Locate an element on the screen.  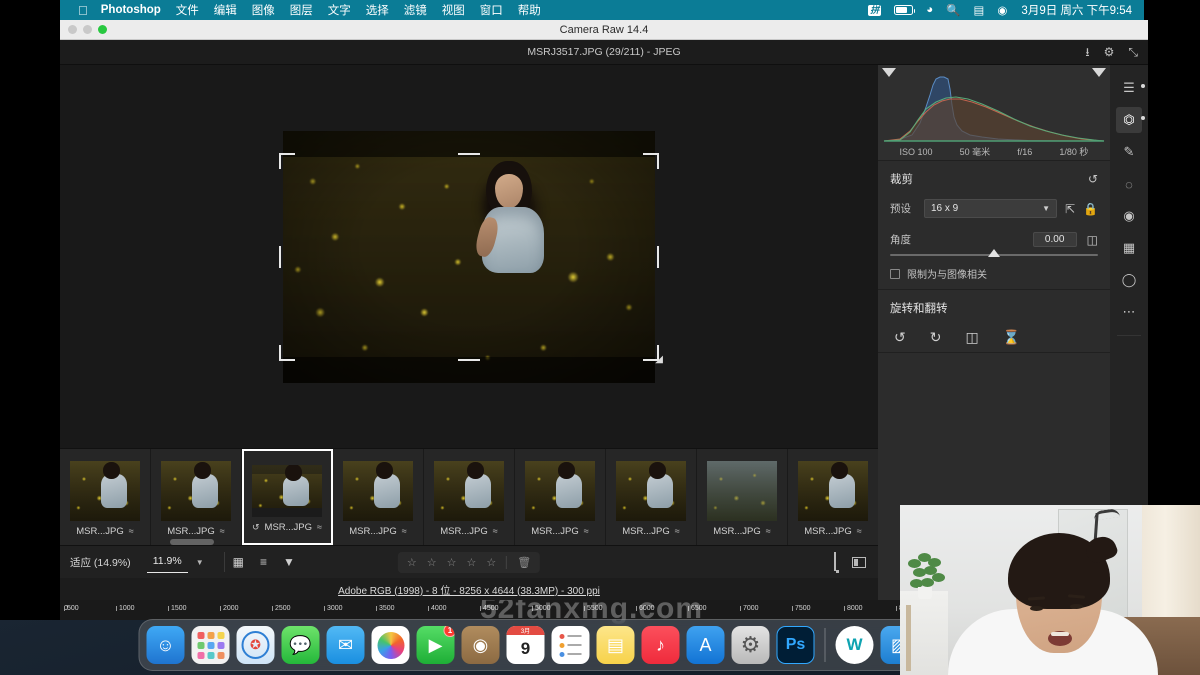
rotate-clockwise-icon: ↻ is located at coordinates (936, 337).